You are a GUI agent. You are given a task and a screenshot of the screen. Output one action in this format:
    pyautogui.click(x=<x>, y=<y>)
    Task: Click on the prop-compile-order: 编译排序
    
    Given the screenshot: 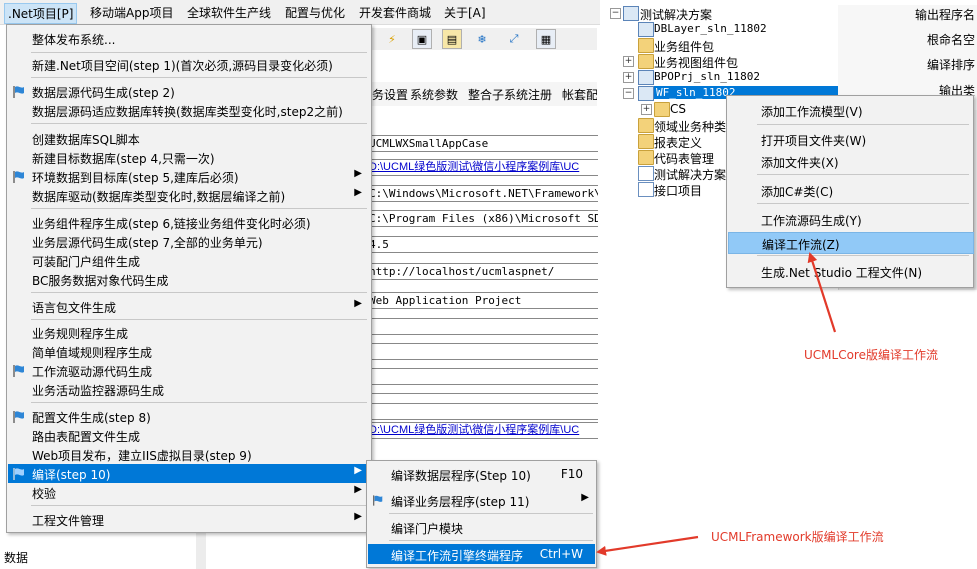 What is the action you would take?
    pyautogui.click(x=950, y=65)
    